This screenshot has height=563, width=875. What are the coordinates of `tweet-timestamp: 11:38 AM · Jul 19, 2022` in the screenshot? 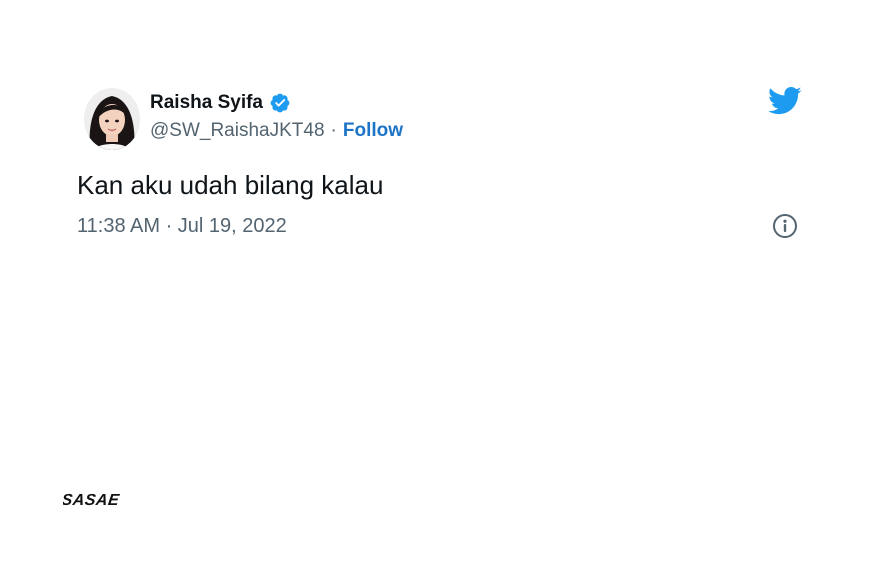 It's located at (182, 226).